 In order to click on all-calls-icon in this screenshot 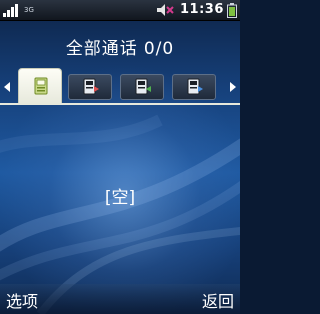, I will do `click(41, 86)`.